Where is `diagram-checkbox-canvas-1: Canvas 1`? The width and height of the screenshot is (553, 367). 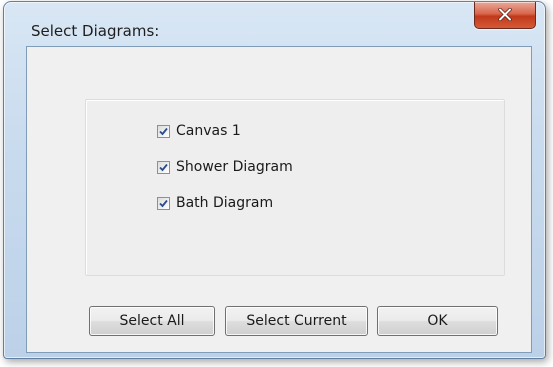
diagram-checkbox-canvas-1: Canvas 1 is located at coordinates (199, 131).